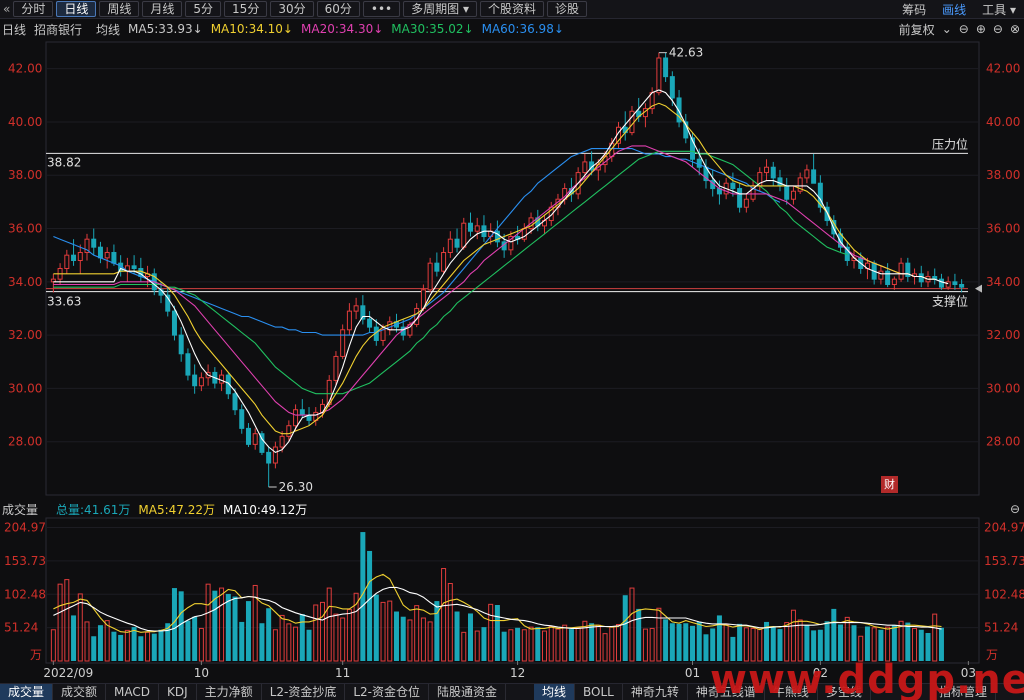  What do you see at coordinates (68, 673) in the screenshot?
I see `x-tick-label: 2022/09` at bounding box center [68, 673].